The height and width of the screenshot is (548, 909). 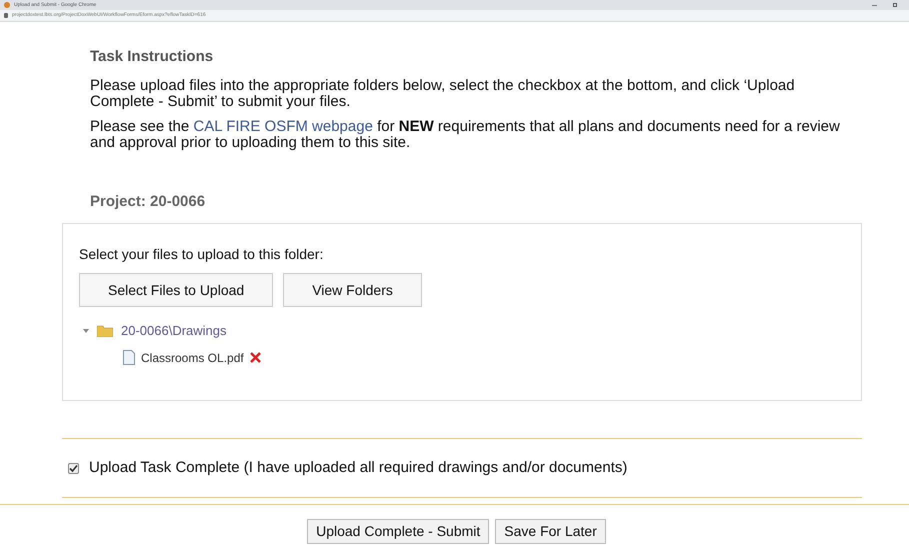 I want to click on action-button: Upload Complete - Submit, so click(x=398, y=531).